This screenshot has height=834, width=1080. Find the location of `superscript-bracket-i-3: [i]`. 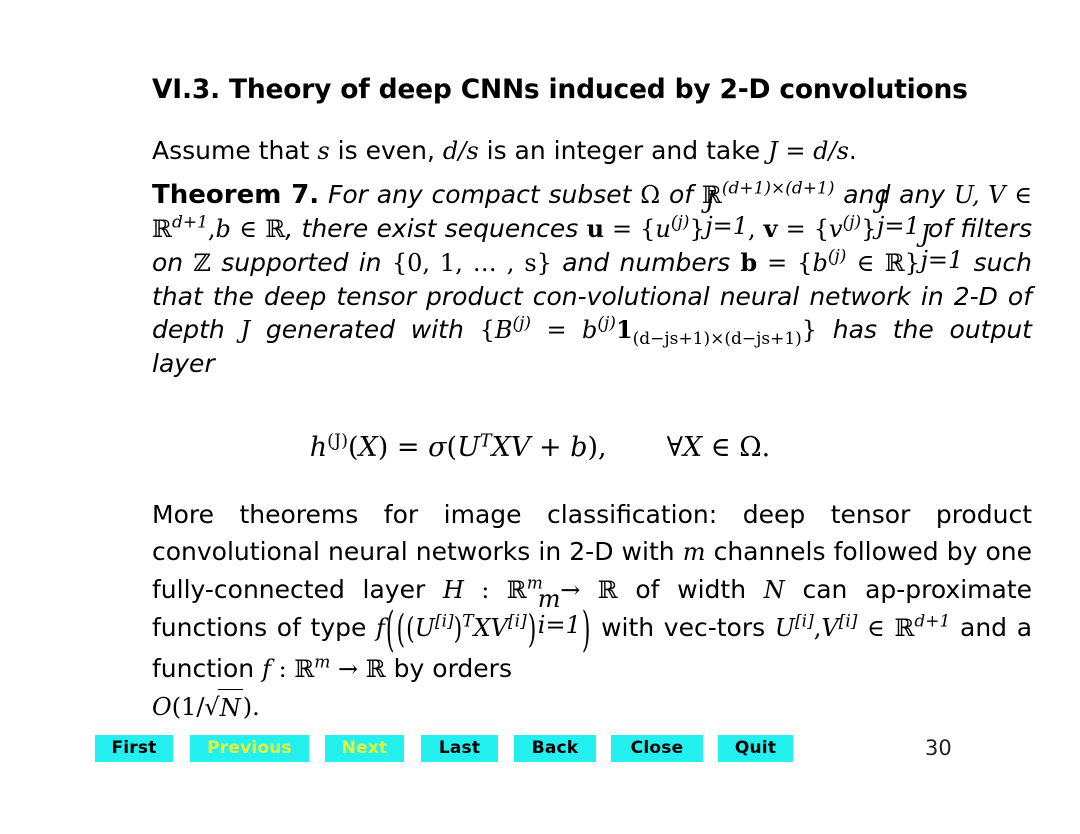

superscript-bracket-i-3: [i] is located at coordinates (804, 621).